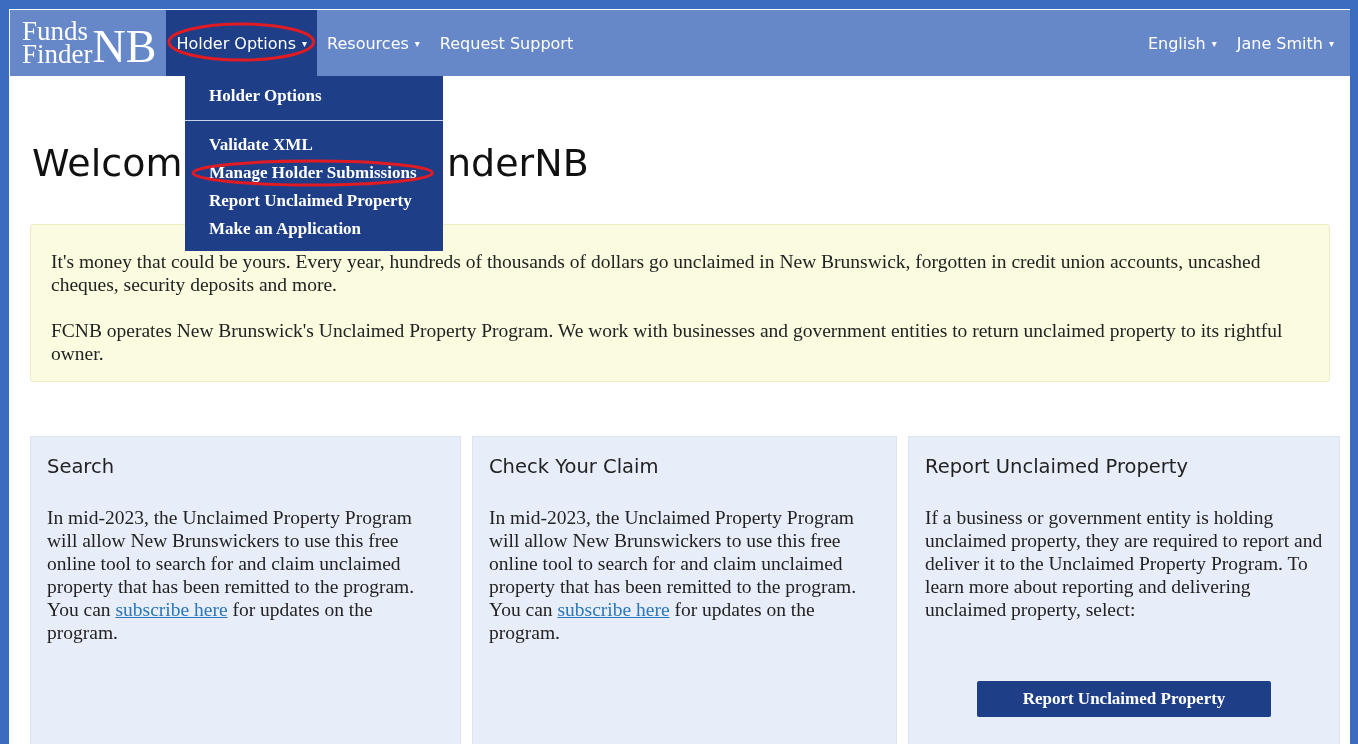 Image resolution: width=1358 pixels, height=744 pixels. What do you see at coordinates (506, 43) in the screenshot?
I see `nav-menu-item: Request Support` at bounding box center [506, 43].